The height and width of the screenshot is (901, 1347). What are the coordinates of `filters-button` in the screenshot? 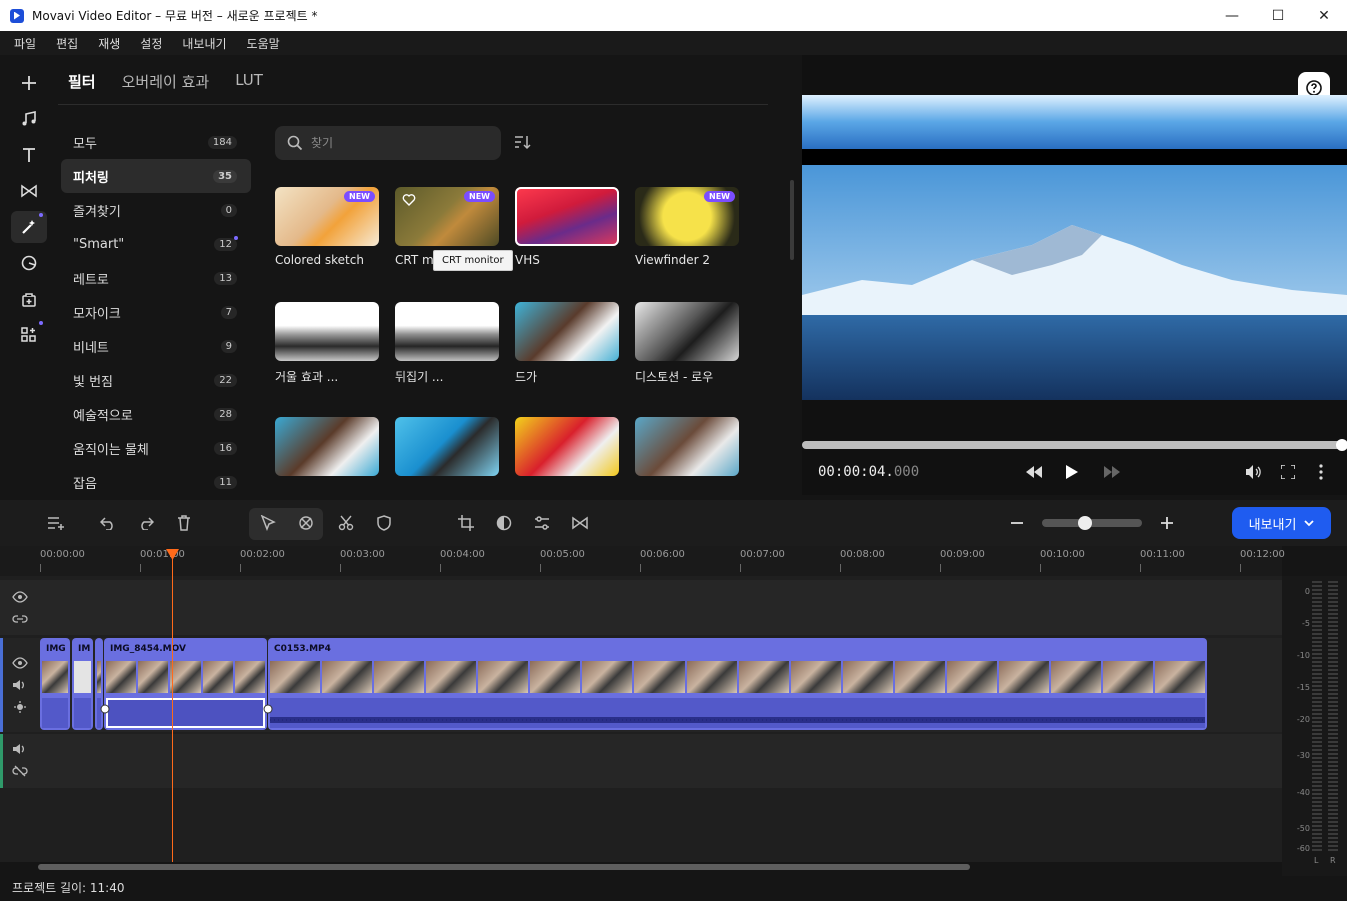 It's located at (29, 227).